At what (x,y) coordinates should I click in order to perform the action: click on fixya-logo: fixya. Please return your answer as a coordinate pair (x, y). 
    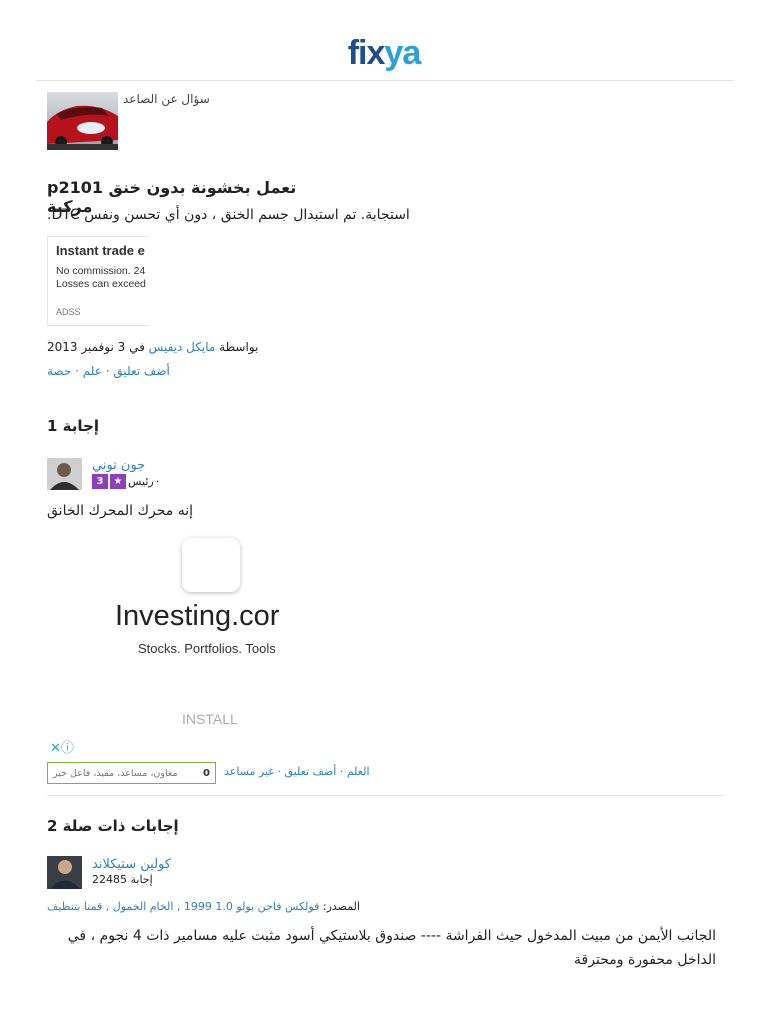
    Looking at the image, I should click on (384, 53).